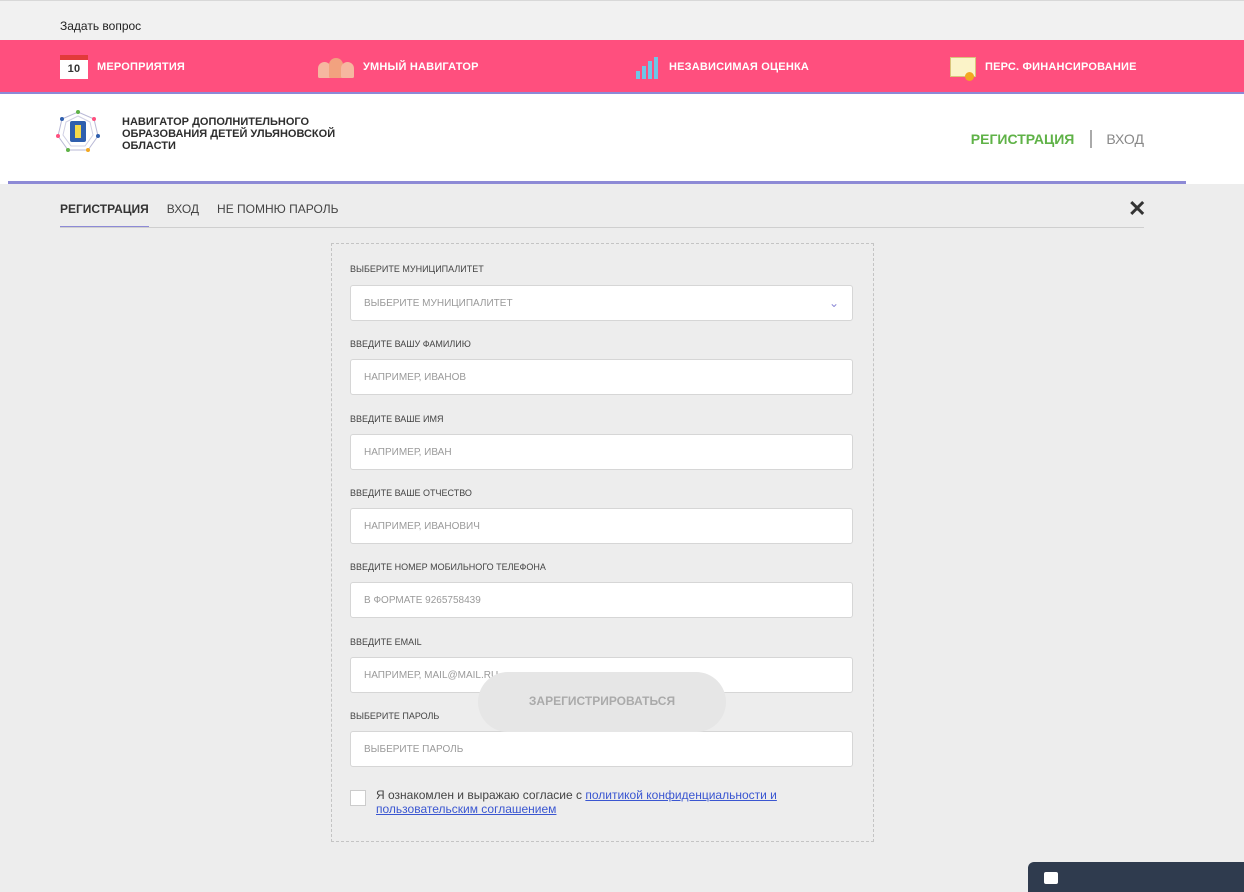 This screenshot has width=1244, height=892. I want to click on register-button: ЗАРЕГИСТРИРОВАТЬСЯ, so click(602, 702).